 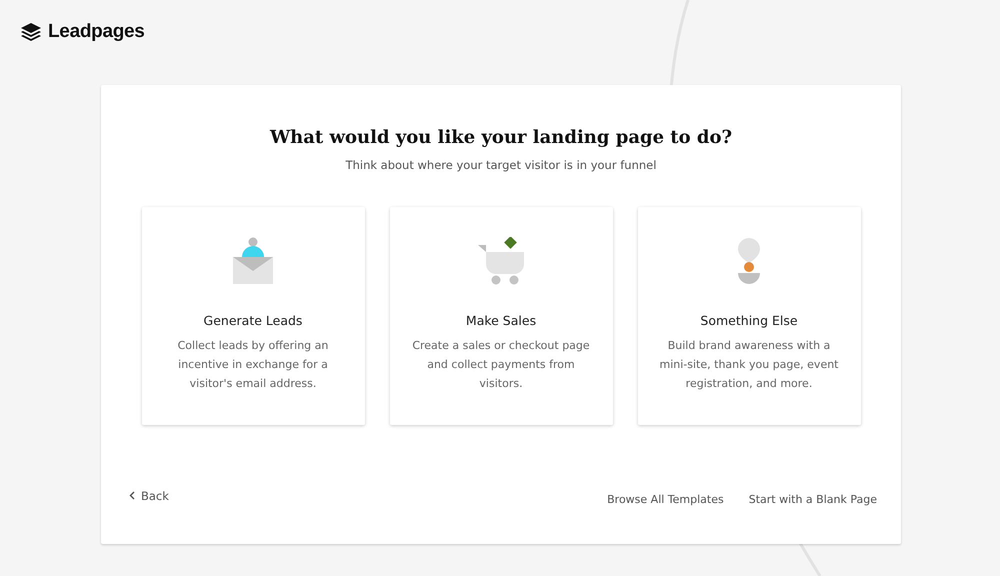 I want to click on option-title: Something Else, so click(x=749, y=320).